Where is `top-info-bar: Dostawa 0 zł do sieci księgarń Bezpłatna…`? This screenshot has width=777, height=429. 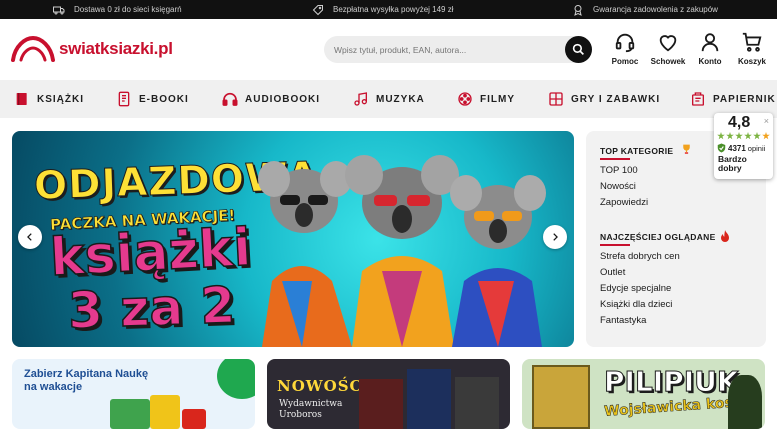 top-info-bar: Dostawa 0 zł do sieci księgarń Bezpłatna… is located at coordinates (388, 9).